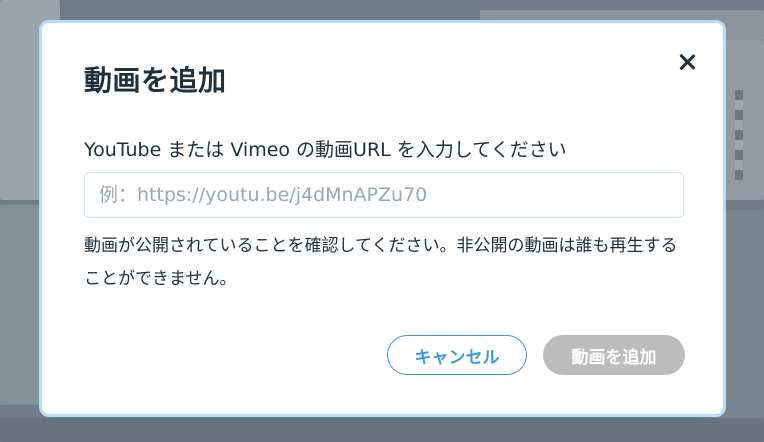  What do you see at coordinates (155, 80) in the screenshot?
I see `dialog-title: 動画を追加` at bounding box center [155, 80].